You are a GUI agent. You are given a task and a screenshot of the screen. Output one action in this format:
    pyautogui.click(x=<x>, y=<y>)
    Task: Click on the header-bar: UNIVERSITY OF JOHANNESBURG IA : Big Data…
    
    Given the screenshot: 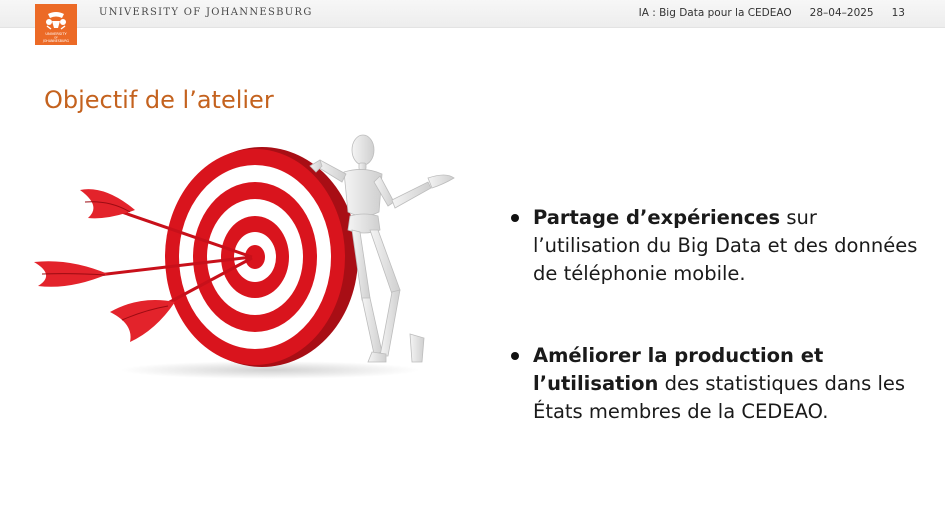 What is the action you would take?
    pyautogui.click(x=472, y=14)
    